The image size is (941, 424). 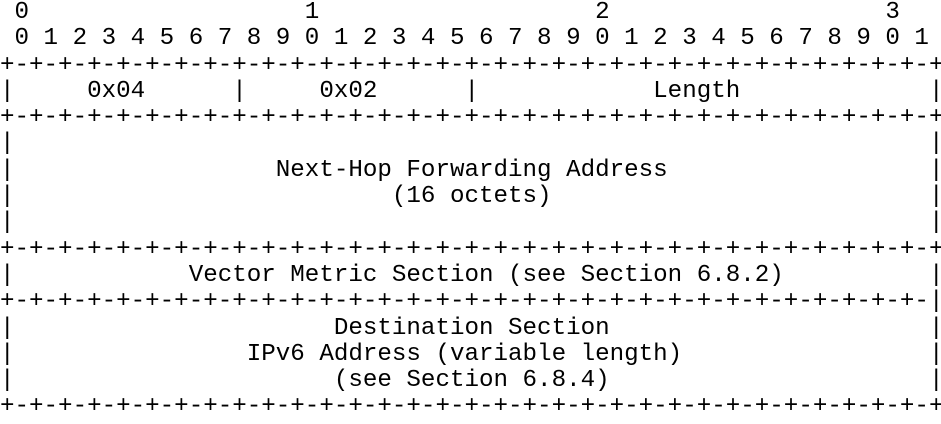 I want to click on header-fields-row: | 0x04 | 0x02 | Length |, so click(x=470, y=91).